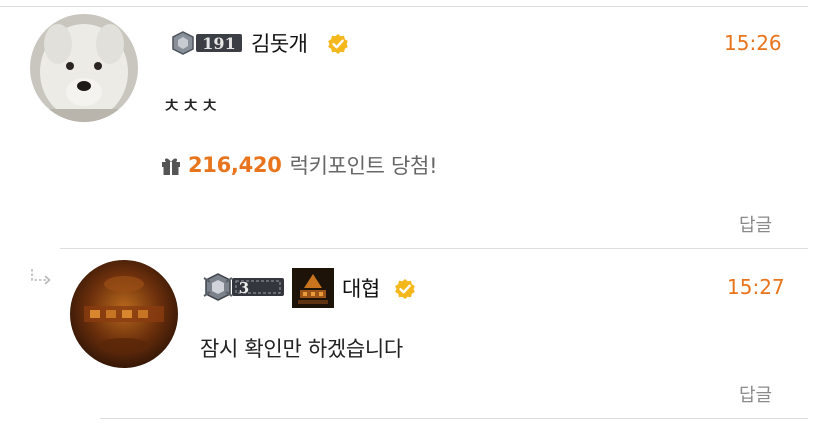 Image resolution: width=828 pixels, height=428 pixels. What do you see at coordinates (279, 43) in the screenshot?
I see `username: 김돗개` at bounding box center [279, 43].